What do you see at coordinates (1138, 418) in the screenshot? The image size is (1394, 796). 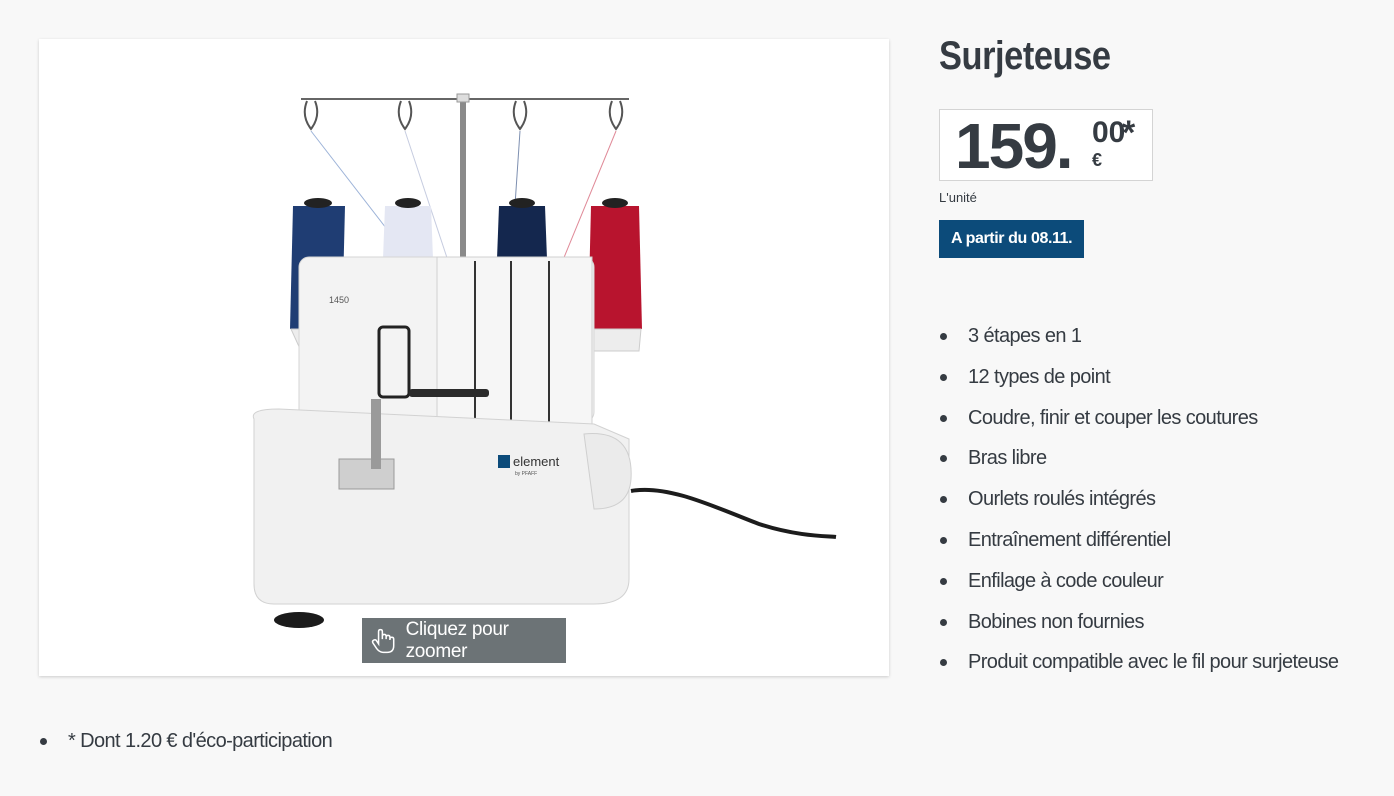 I see `feature-item: Coudre, finir et couper les coutures` at bounding box center [1138, 418].